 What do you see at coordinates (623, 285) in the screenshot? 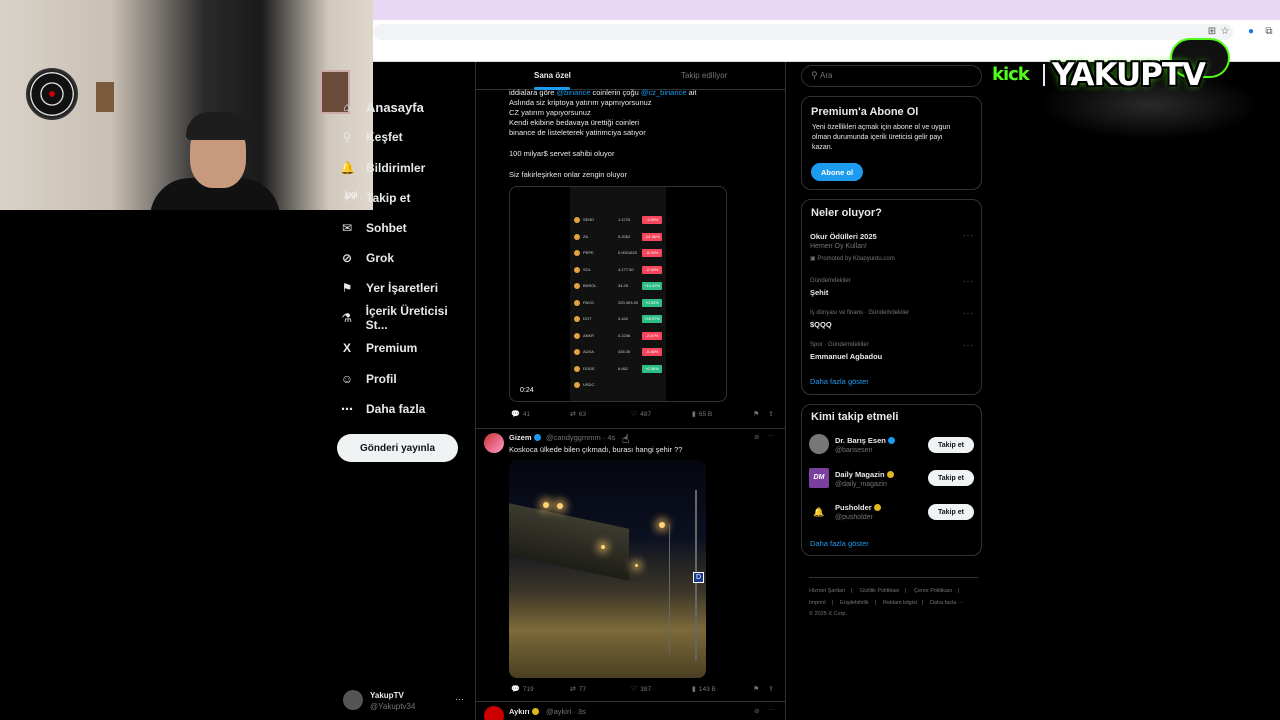
I see `coin-price: 34.25` at bounding box center [623, 285].